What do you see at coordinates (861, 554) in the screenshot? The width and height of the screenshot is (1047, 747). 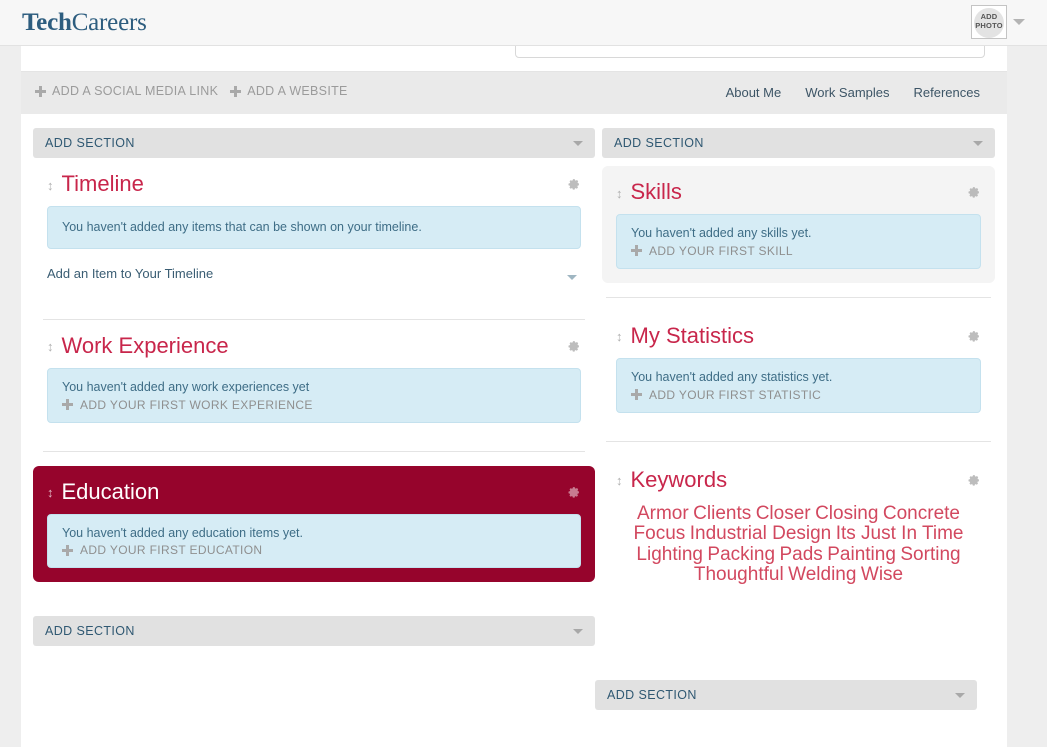 I see `keyword-tag: Painting` at bounding box center [861, 554].